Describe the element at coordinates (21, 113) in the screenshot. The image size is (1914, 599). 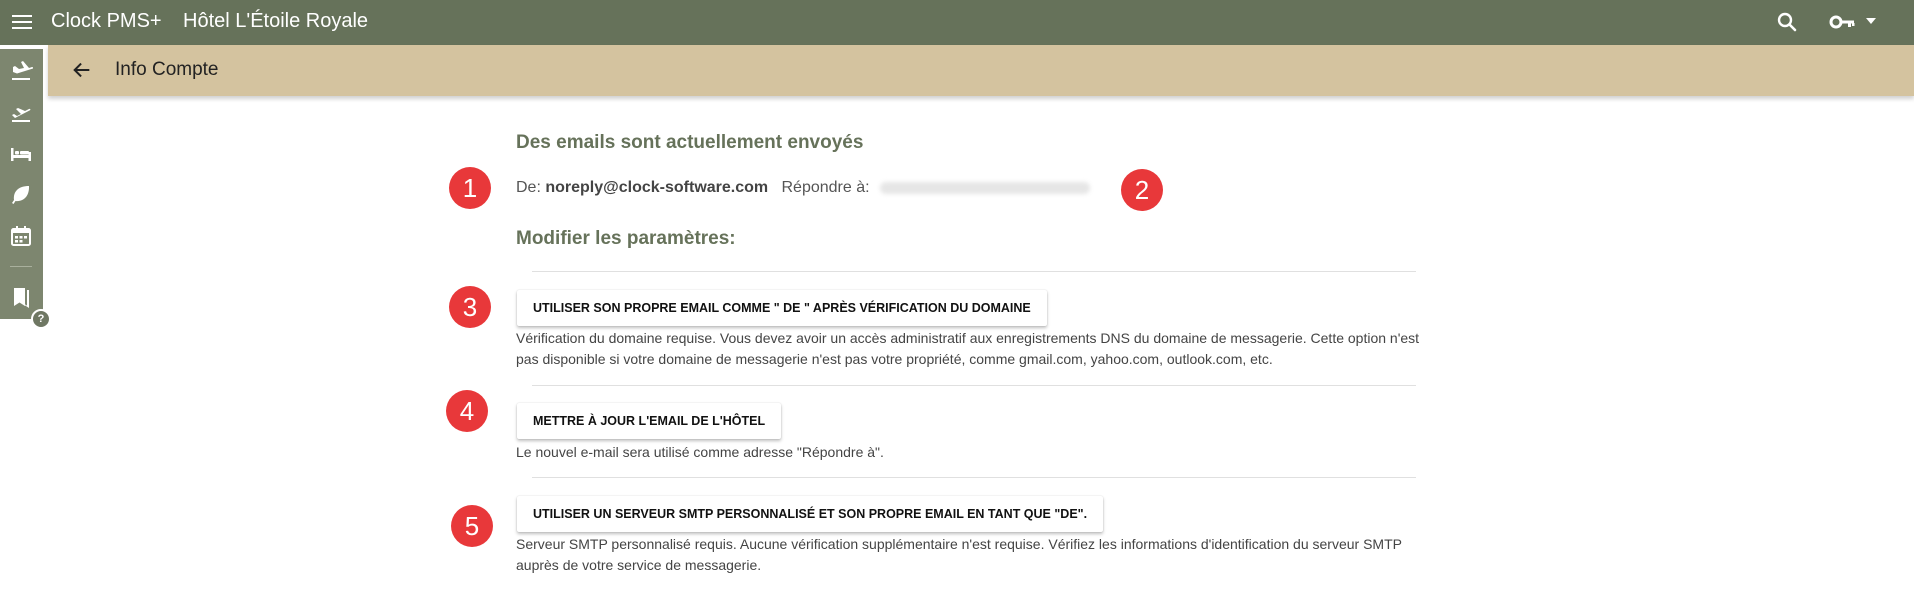
I see `airplane-departure-icon` at that location.